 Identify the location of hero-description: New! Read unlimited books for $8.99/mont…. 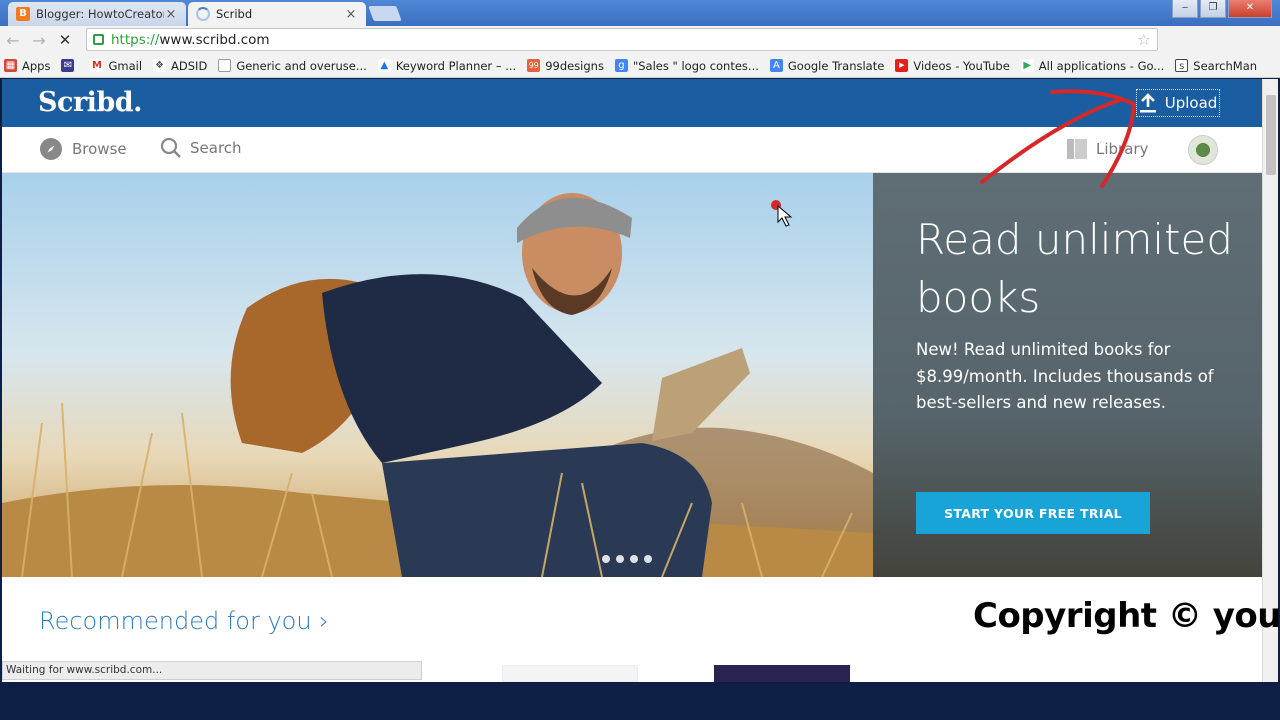
(1065, 376).